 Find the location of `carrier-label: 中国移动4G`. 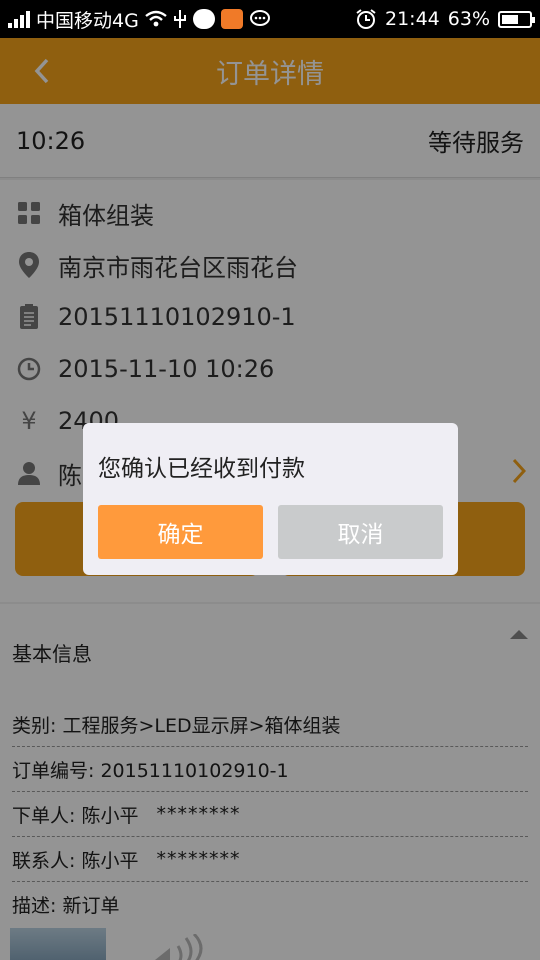

carrier-label: 中国移动4G is located at coordinates (87, 20).